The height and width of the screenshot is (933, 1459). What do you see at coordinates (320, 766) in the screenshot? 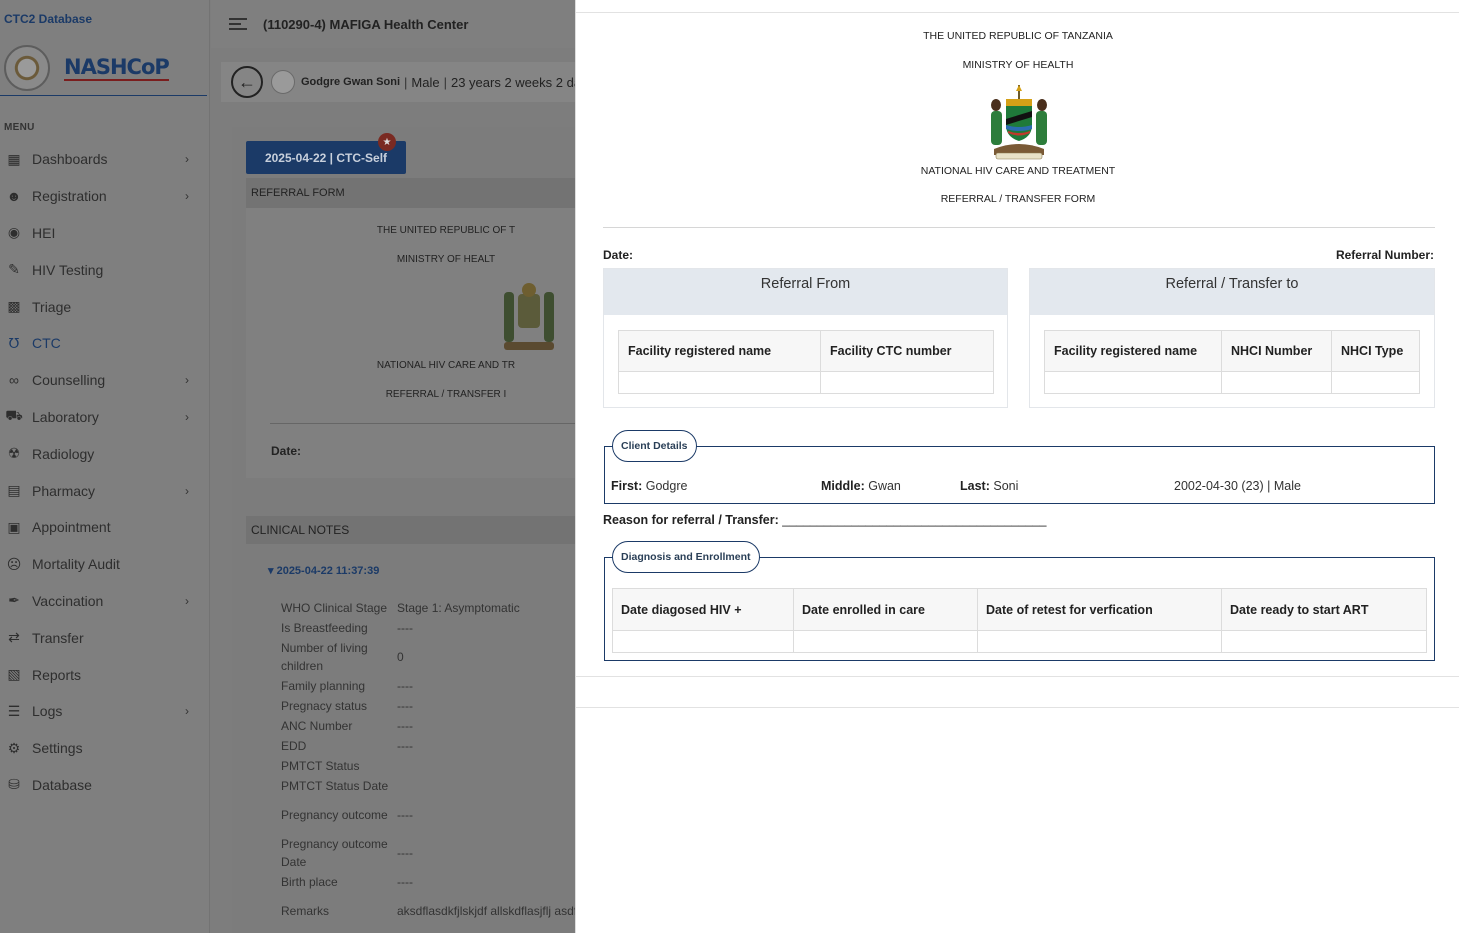
I see `note-key: PMTCT Status` at bounding box center [320, 766].